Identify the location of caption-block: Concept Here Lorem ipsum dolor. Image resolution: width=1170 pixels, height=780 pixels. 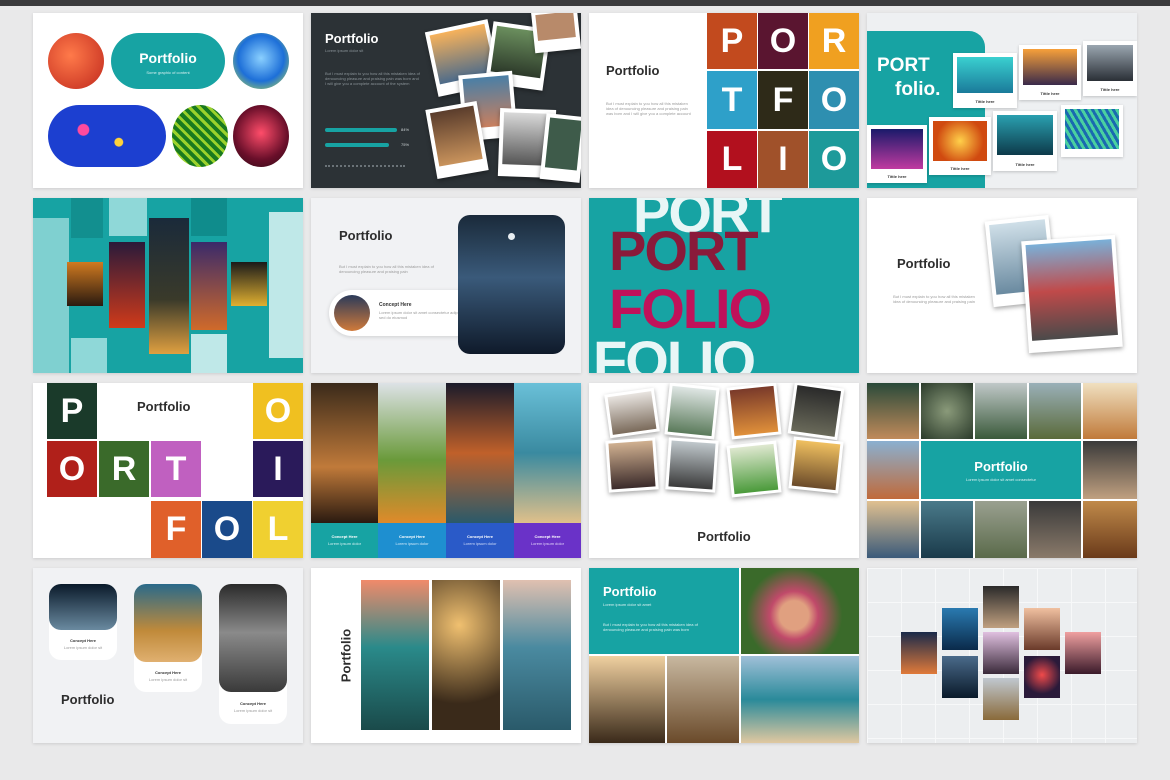
(344, 540).